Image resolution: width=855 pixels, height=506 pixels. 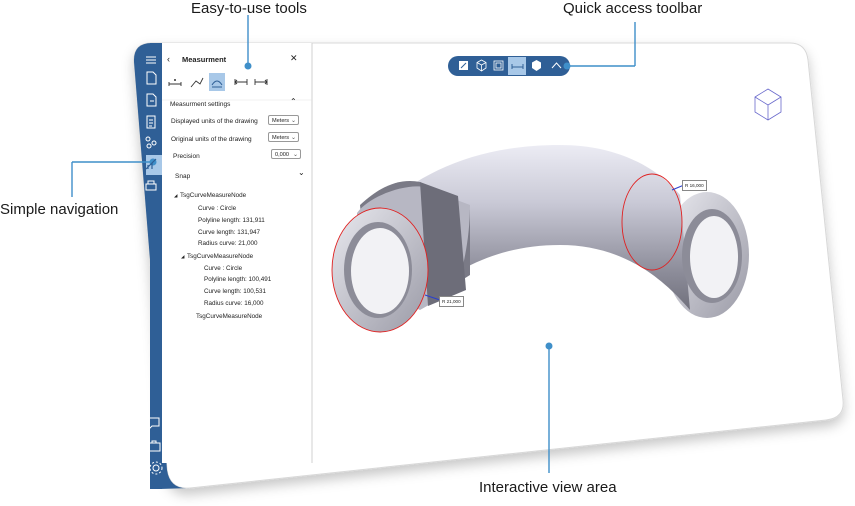 I want to click on snap-expand-icon: ⌄, so click(x=301, y=172).